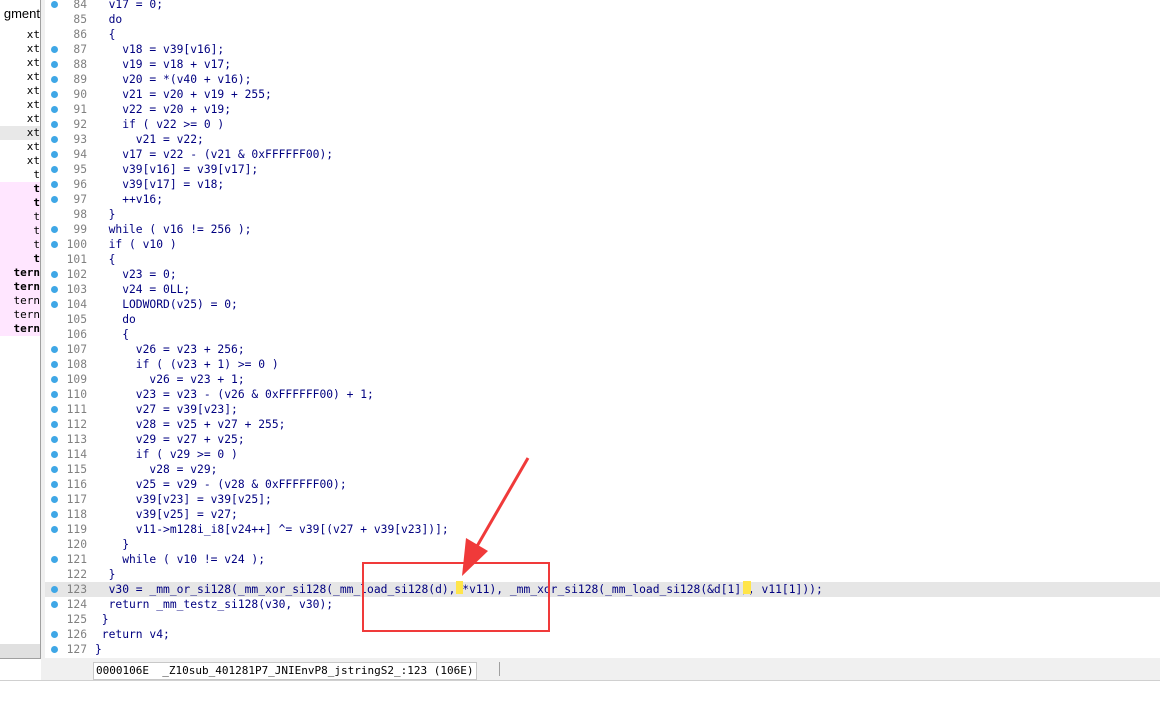 This screenshot has height=703, width=1160. What do you see at coordinates (135, 274) in the screenshot?
I see `code-text: v23 = 0;` at bounding box center [135, 274].